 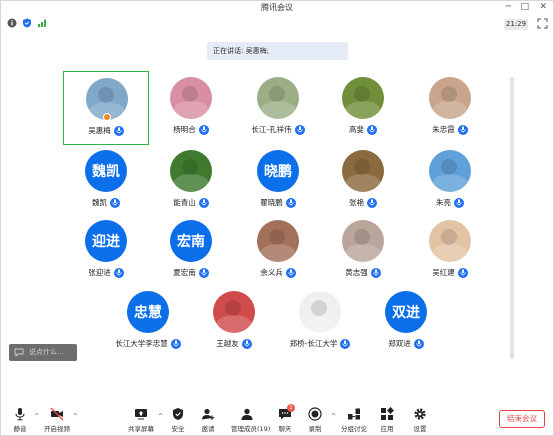 I want to click on invite-label: 邀请, so click(x=208, y=429).